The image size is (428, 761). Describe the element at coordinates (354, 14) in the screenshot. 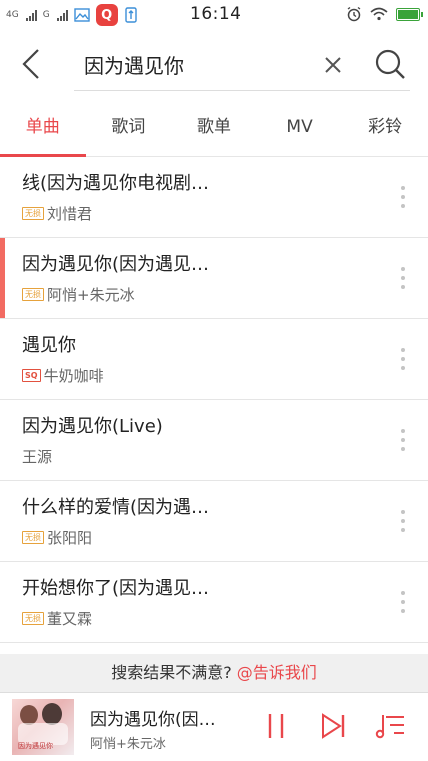

I see `alarm-icon` at that location.